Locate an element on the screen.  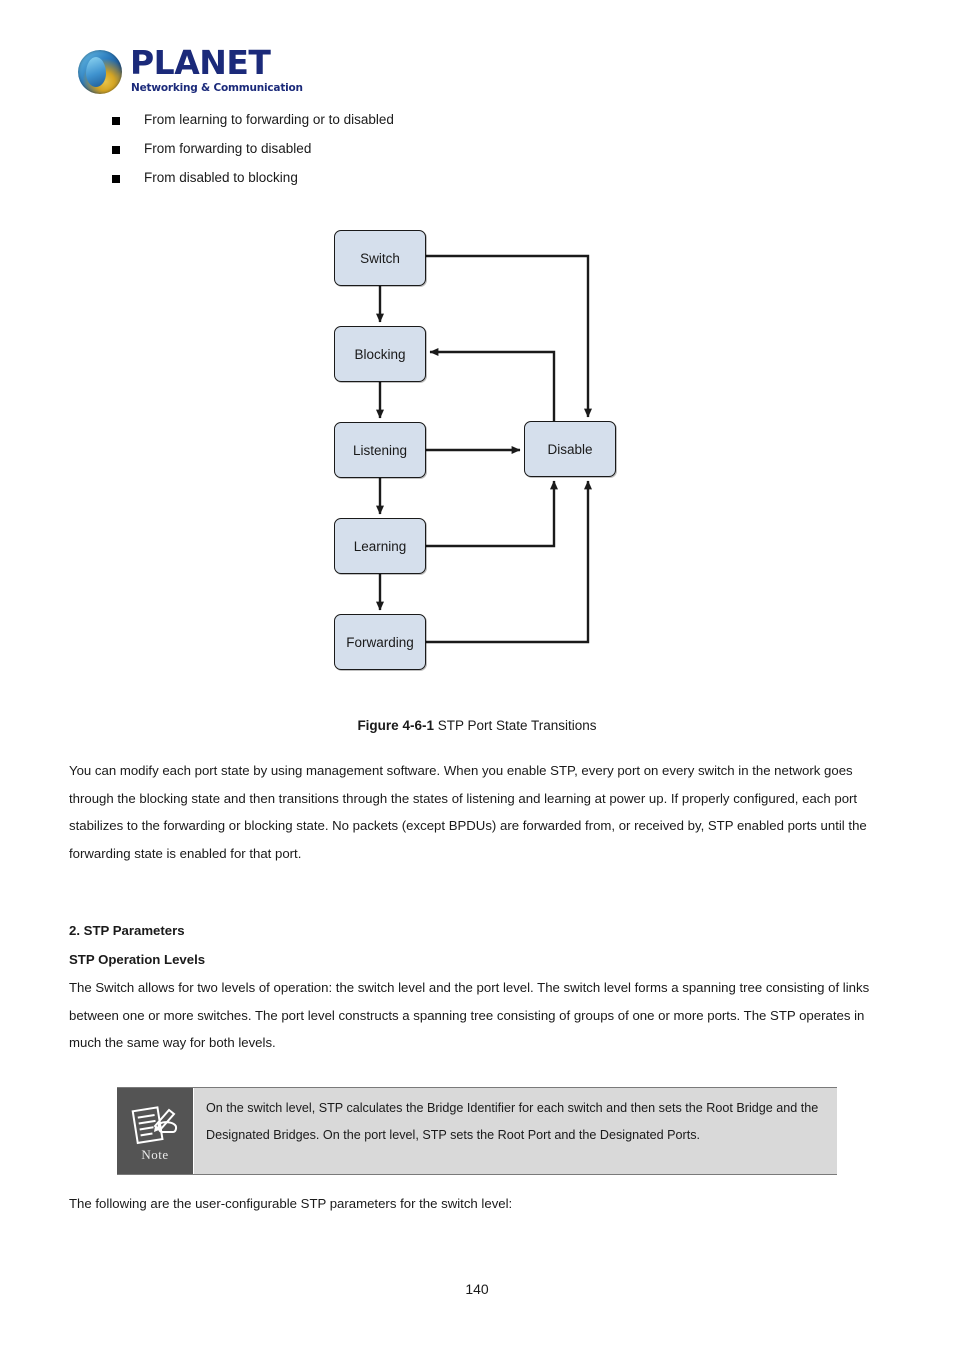
diagram-node-forwarding: Forwarding is located at coordinates (380, 642).